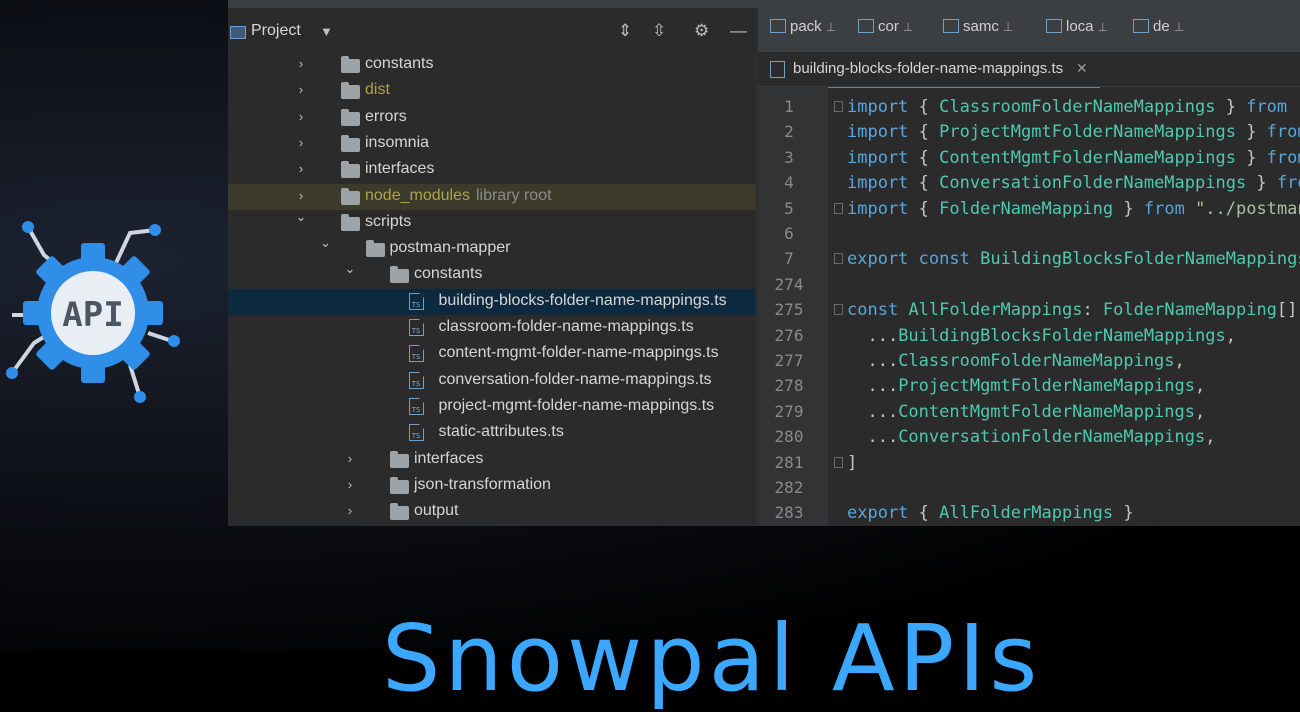 This screenshot has width=1300, height=712. Describe the element at coordinates (513, 195) in the screenshot. I see `library-root-hint: library root` at that location.